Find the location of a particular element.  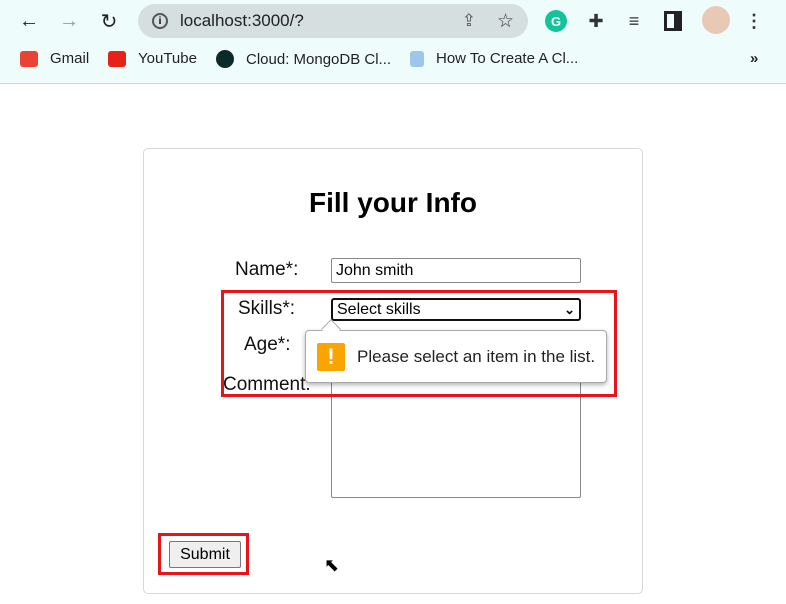

extensions-icon: ✚ is located at coordinates (596, 21).